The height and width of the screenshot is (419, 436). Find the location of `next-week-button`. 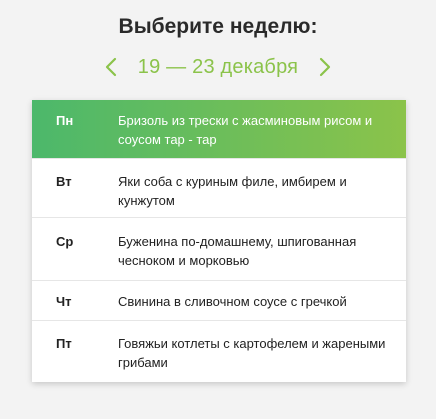

next-week-button is located at coordinates (325, 67).